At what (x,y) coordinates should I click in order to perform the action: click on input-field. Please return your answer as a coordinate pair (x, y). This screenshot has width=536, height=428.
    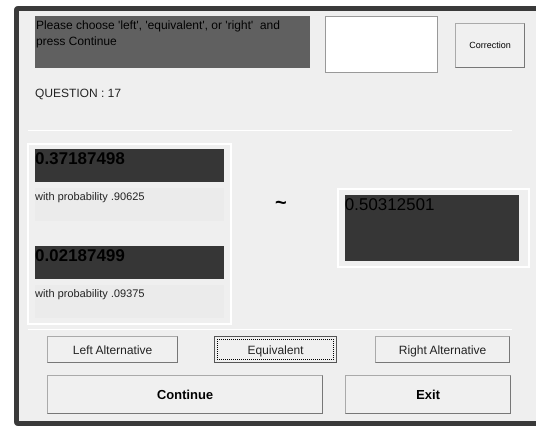
    Looking at the image, I should click on (381, 44).